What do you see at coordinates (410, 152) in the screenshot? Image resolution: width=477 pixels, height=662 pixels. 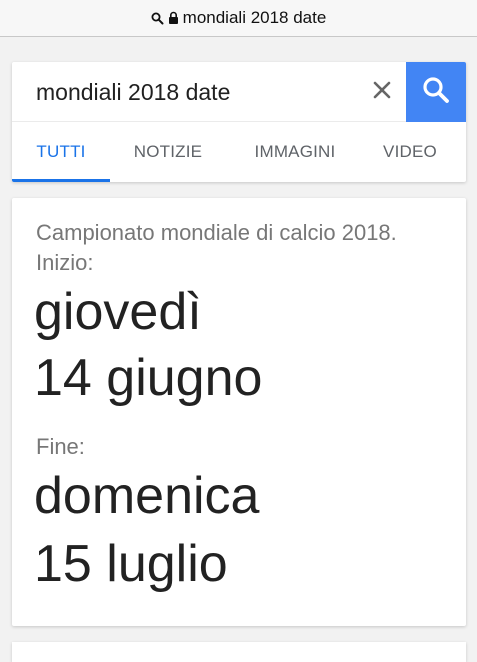 I see `tab-video: VIDEO` at bounding box center [410, 152].